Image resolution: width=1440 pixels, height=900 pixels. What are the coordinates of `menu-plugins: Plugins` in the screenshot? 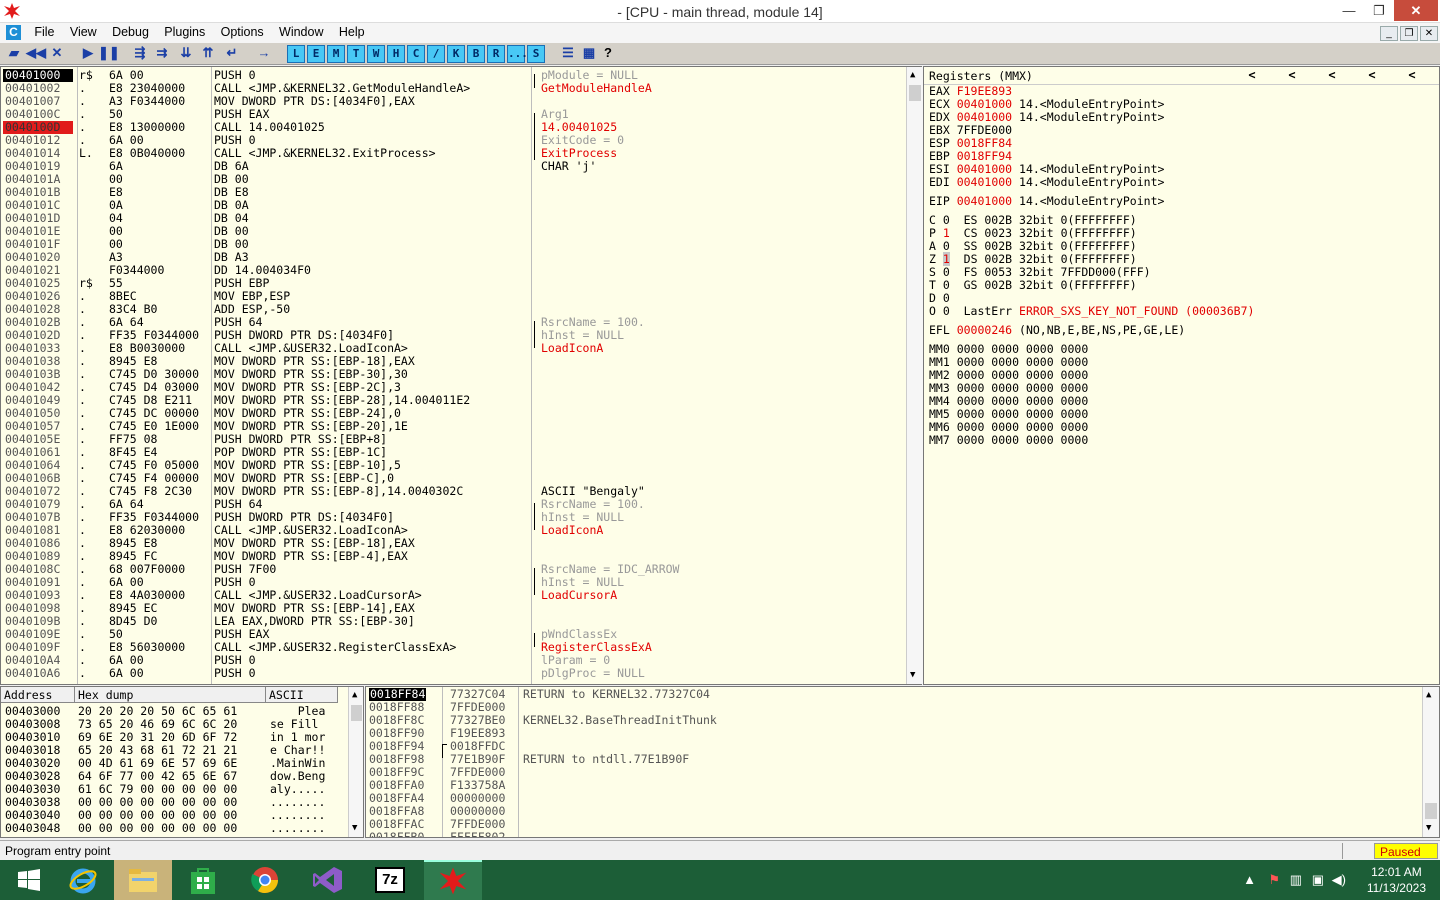 It's located at (184, 32).